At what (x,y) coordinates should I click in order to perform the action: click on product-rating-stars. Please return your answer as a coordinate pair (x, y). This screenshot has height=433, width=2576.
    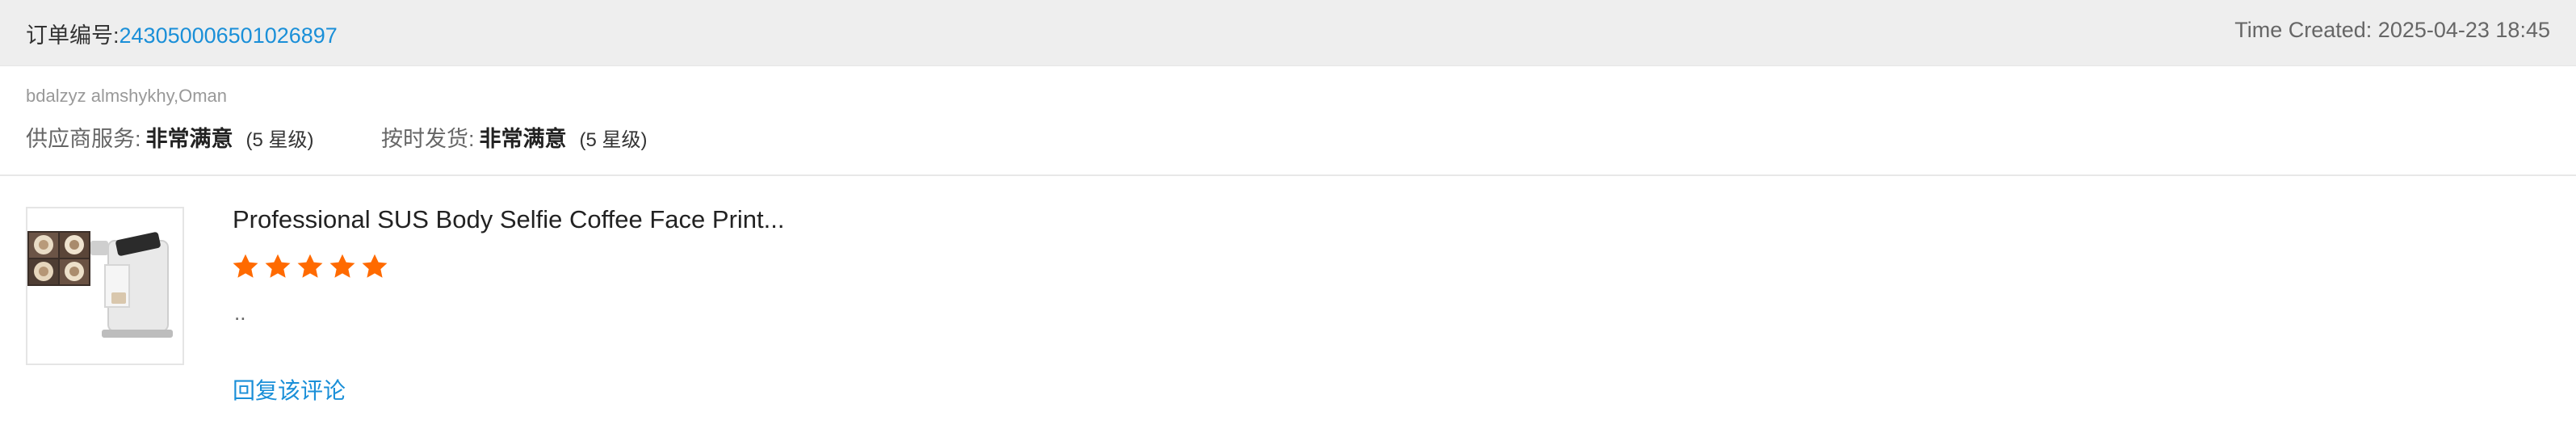
    Looking at the image, I should click on (311, 269).